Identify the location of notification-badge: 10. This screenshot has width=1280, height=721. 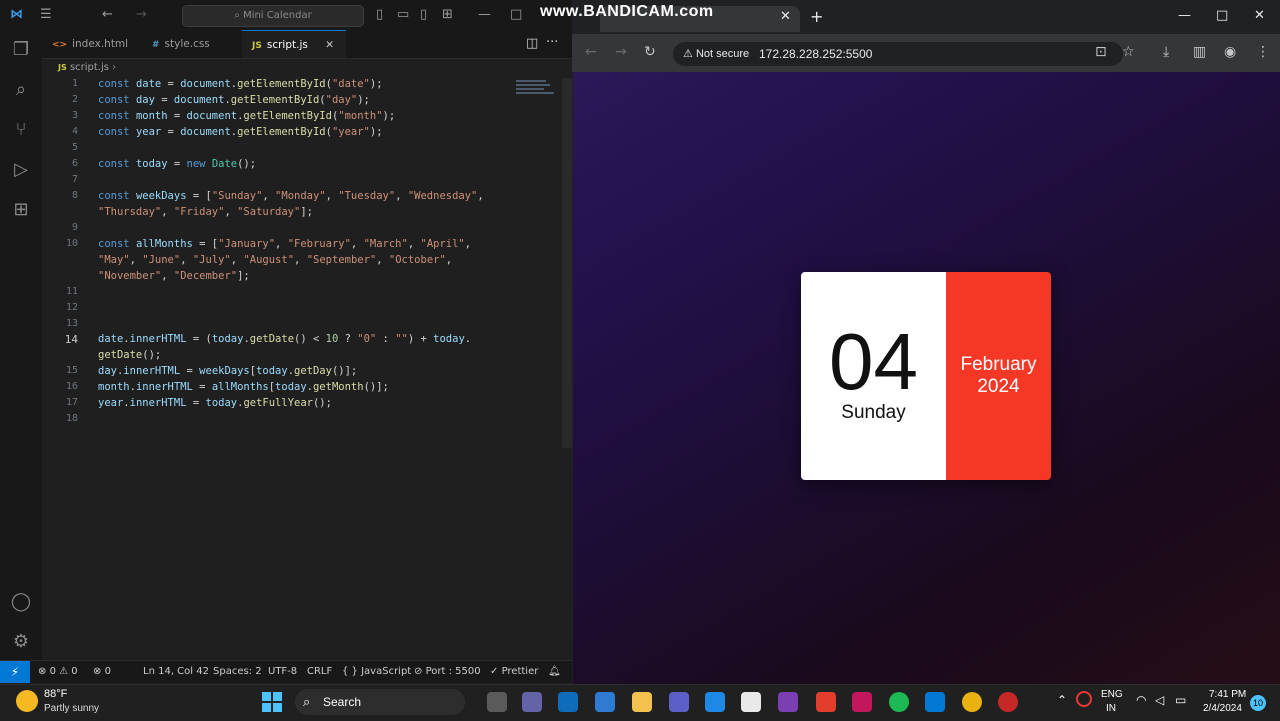
(1258, 703).